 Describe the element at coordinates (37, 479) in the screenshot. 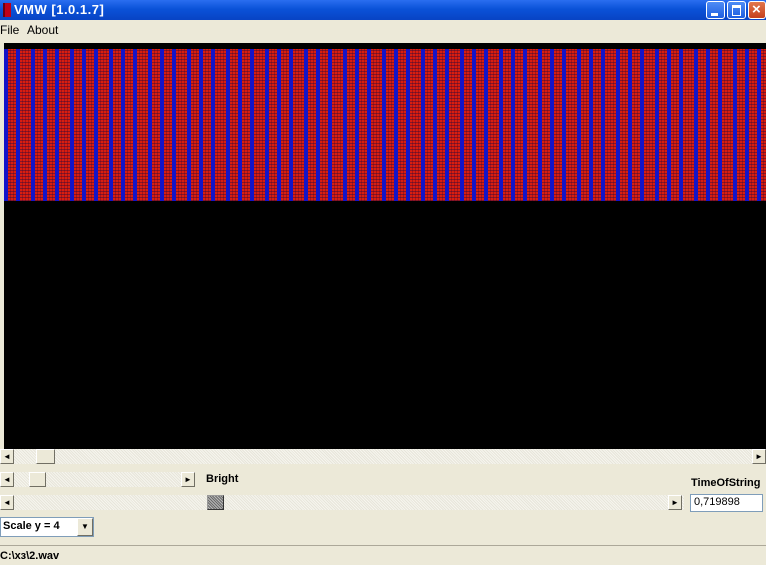

I see `bright-thumb` at that location.